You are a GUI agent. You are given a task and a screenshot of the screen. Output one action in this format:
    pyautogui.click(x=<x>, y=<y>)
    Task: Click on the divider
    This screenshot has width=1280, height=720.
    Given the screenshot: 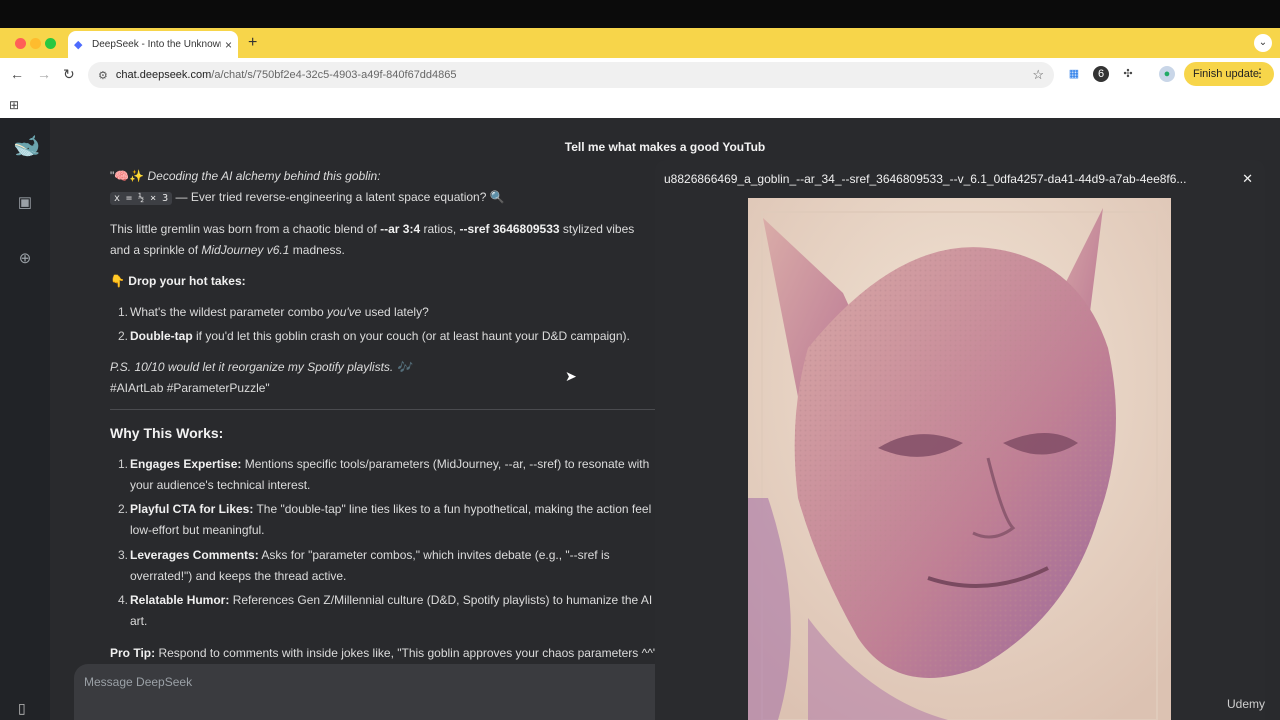 What is the action you would take?
    pyautogui.click(x=382, y=409)
    